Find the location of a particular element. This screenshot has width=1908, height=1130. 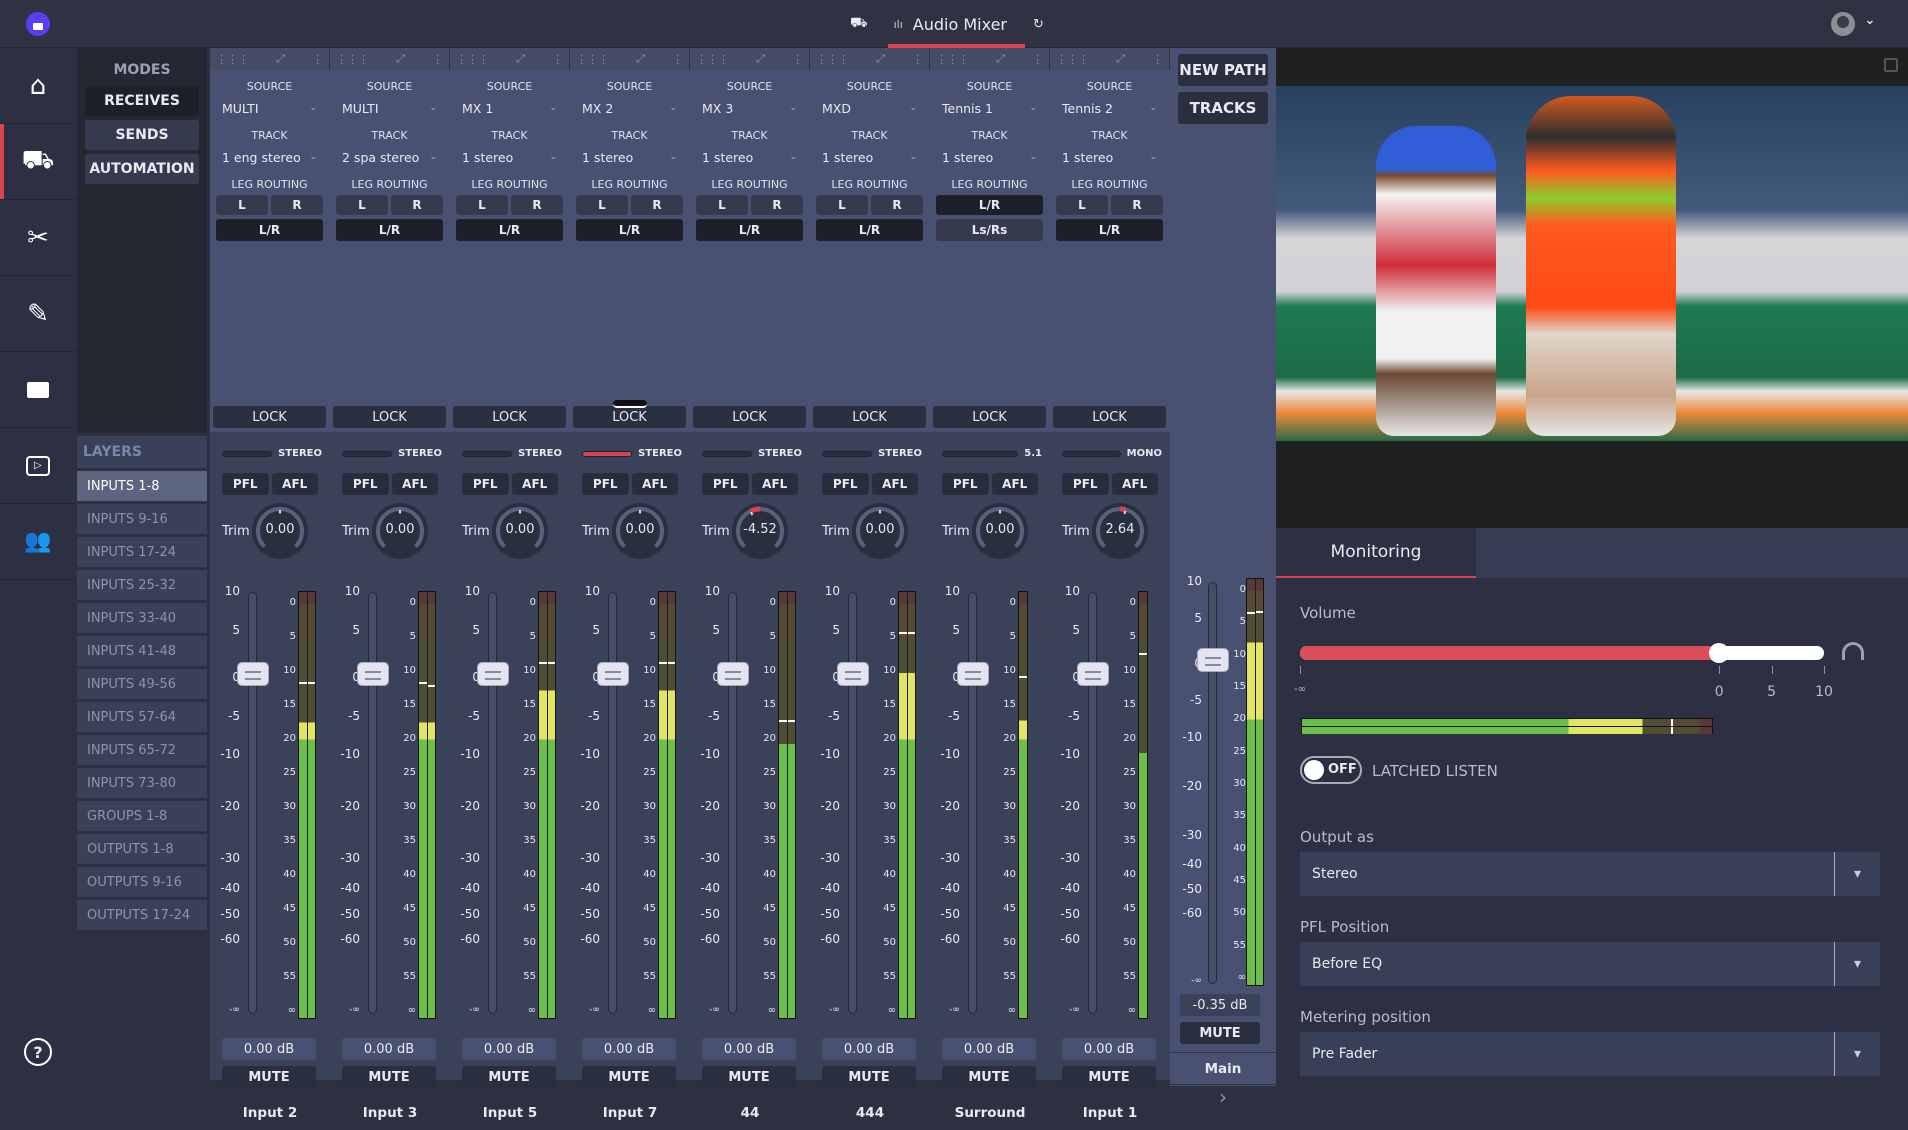

track-dropdown: 1 eng stereo ⌄ is located at coordinates (269, 157).